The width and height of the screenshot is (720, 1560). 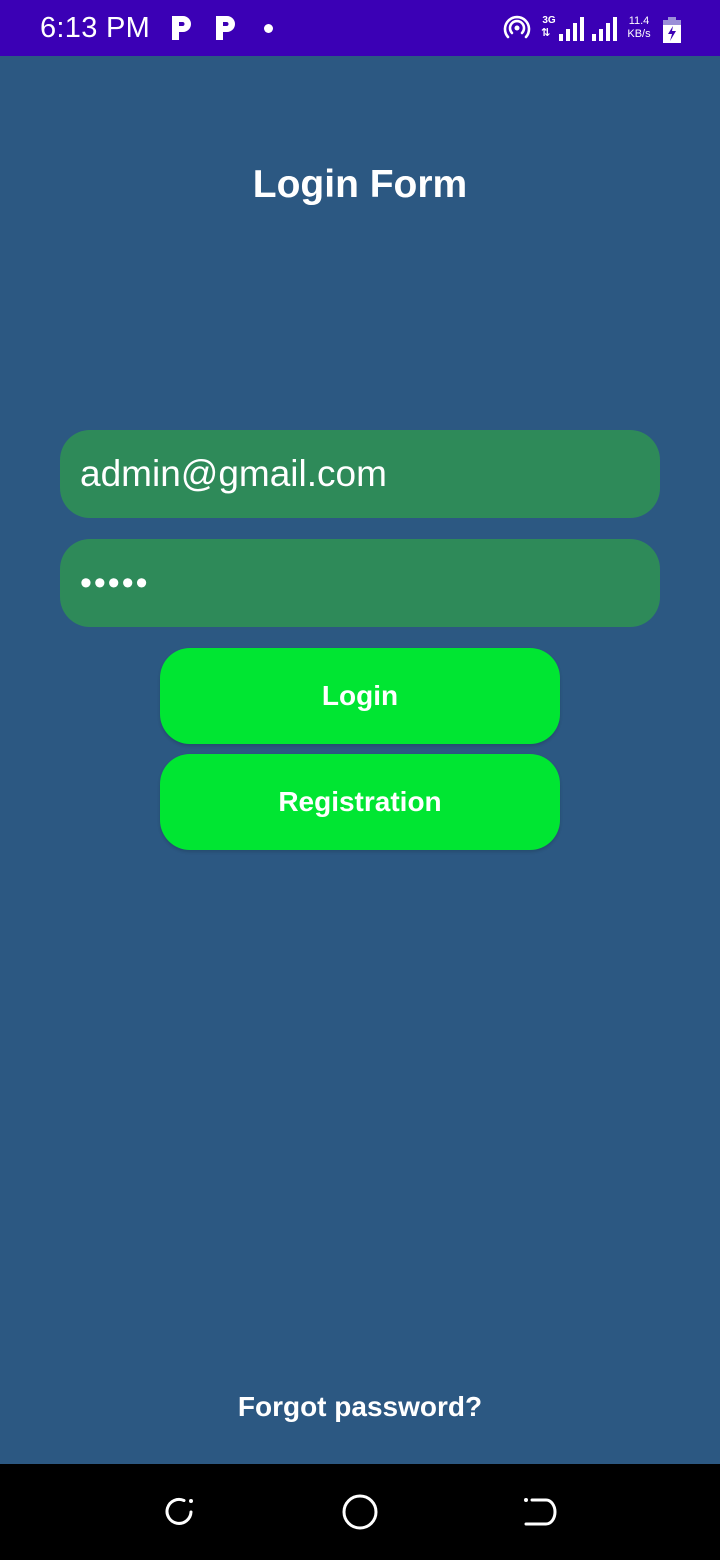 I want to click on hotspot-icon, so click(x=517, y=27).